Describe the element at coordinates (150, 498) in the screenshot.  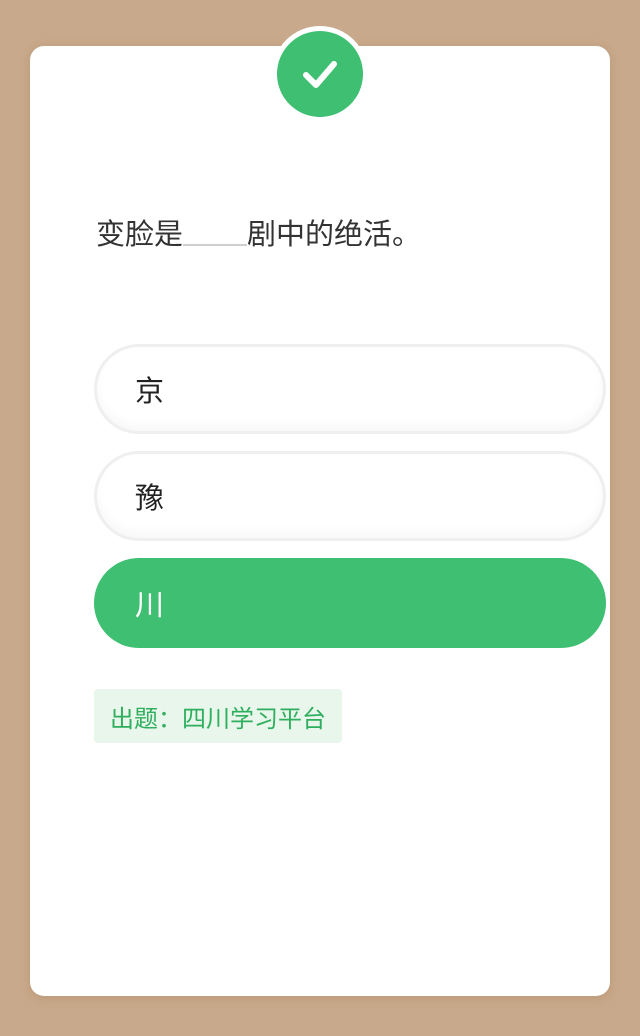
I see `option-label: 豫` at that location.